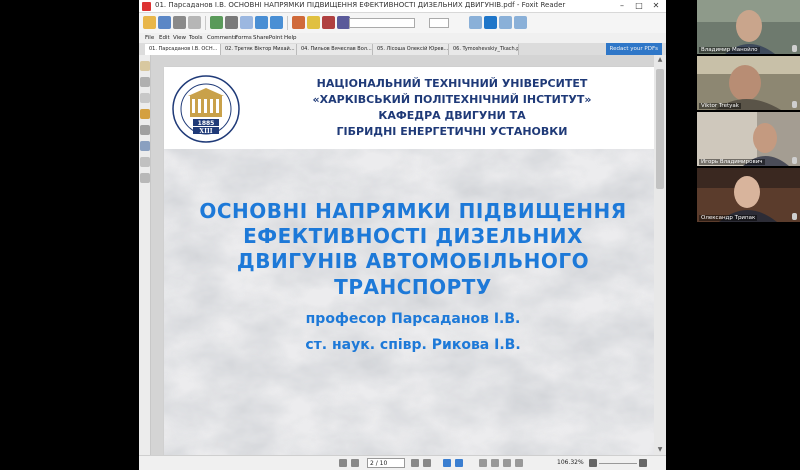  Describe the element at coordinates (196, 38) in the screenshot. I see `menu-tools: Tools` at that location.